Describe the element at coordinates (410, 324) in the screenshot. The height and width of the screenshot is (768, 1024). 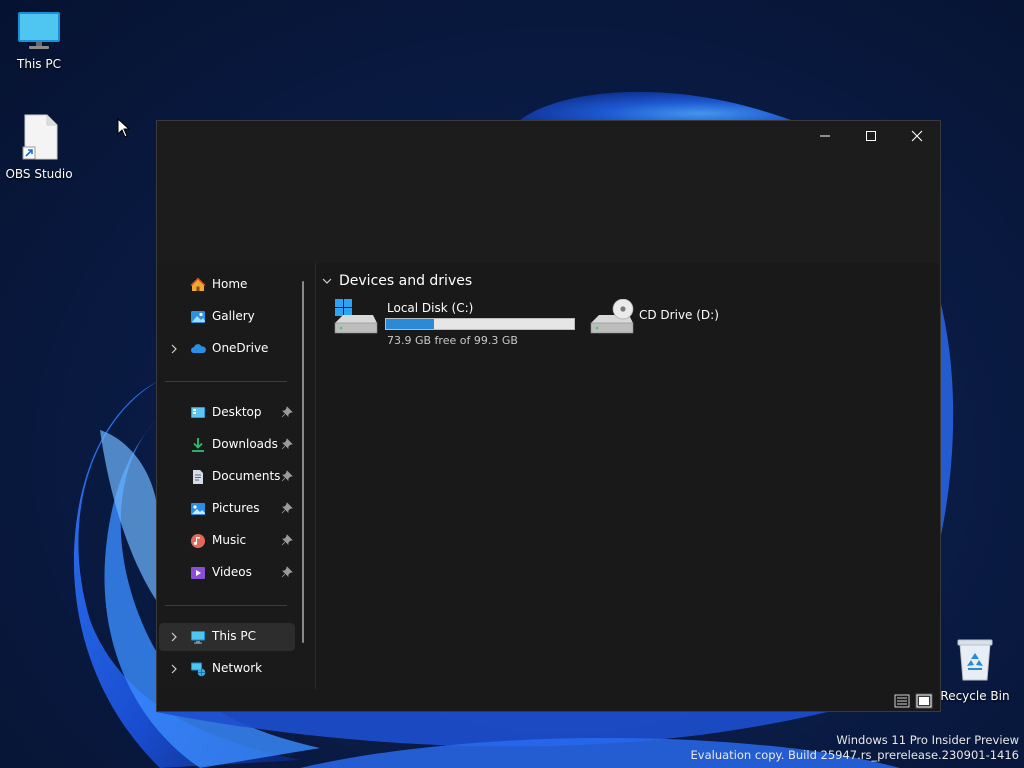
I see `drive-usage-fill` at that location.